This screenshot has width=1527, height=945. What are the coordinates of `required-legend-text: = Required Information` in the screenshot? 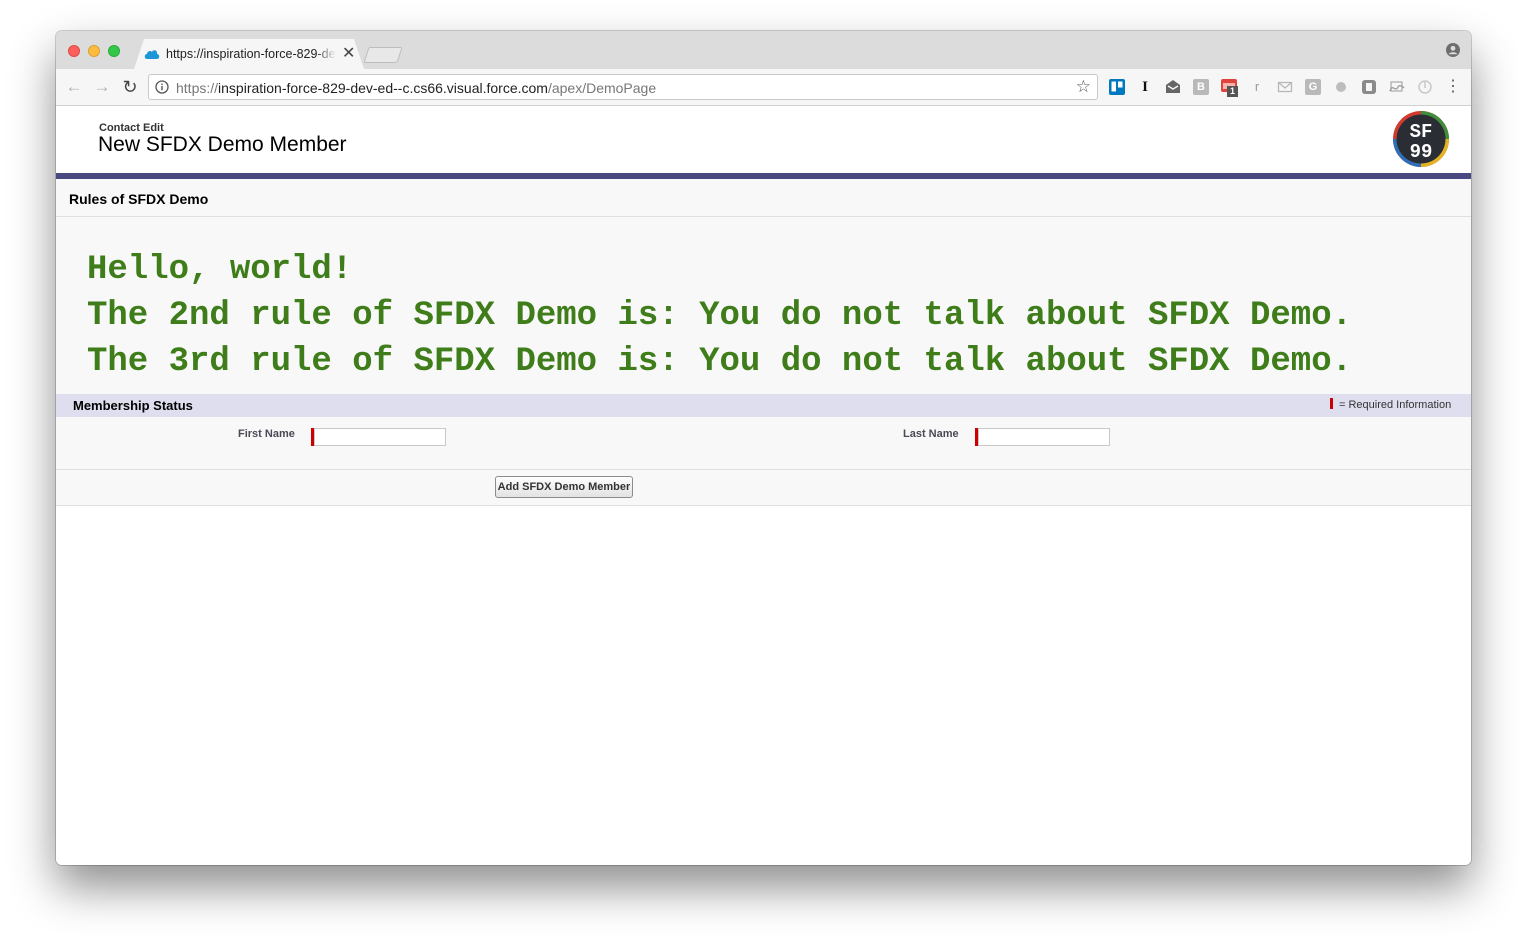 It's located at (1395, 405).